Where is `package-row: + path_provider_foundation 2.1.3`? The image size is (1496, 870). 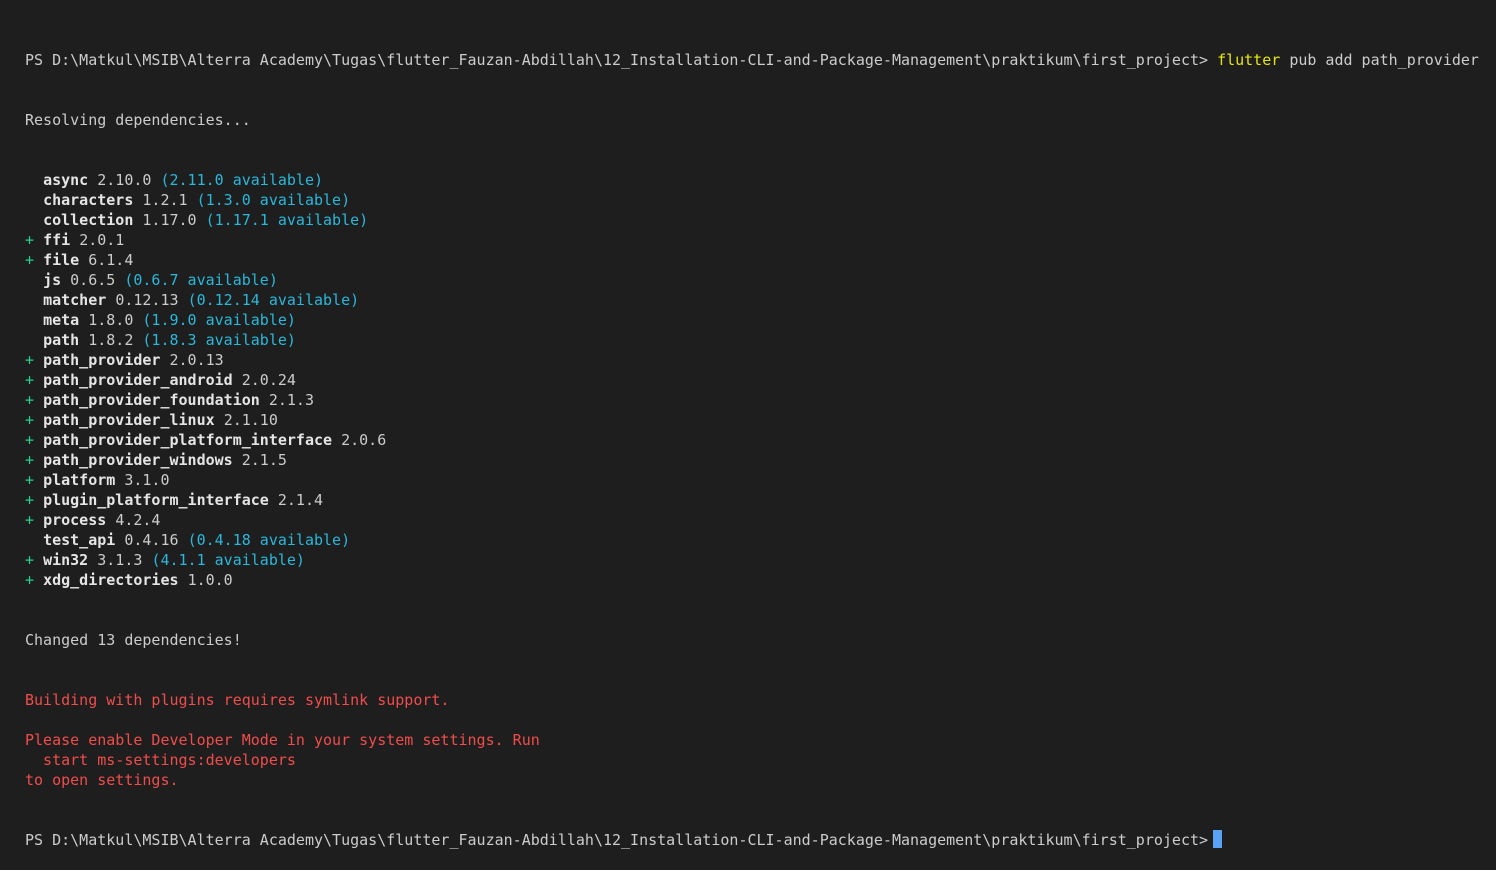 package-row: + path_provider_foundation 2.1.3 is located at coordinates (760, 400).